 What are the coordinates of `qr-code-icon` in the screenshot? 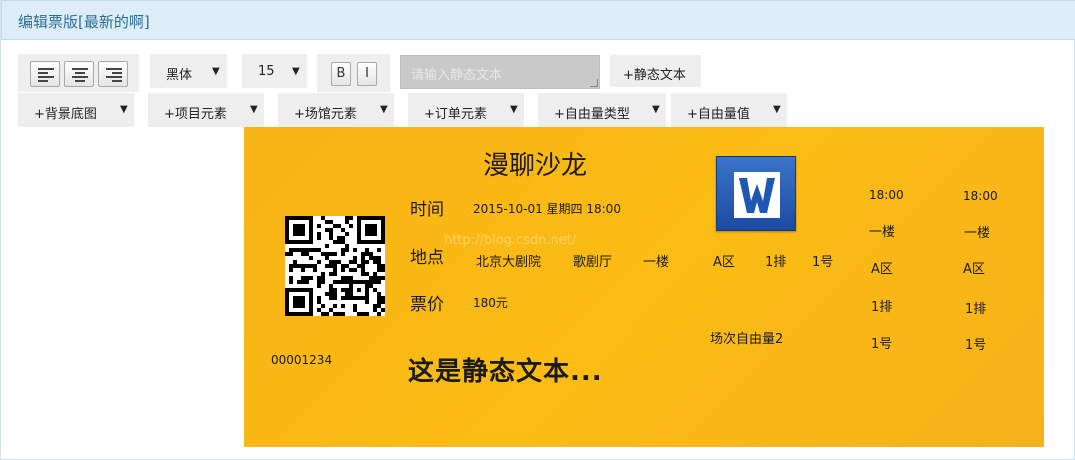 It's located at (335, 266).